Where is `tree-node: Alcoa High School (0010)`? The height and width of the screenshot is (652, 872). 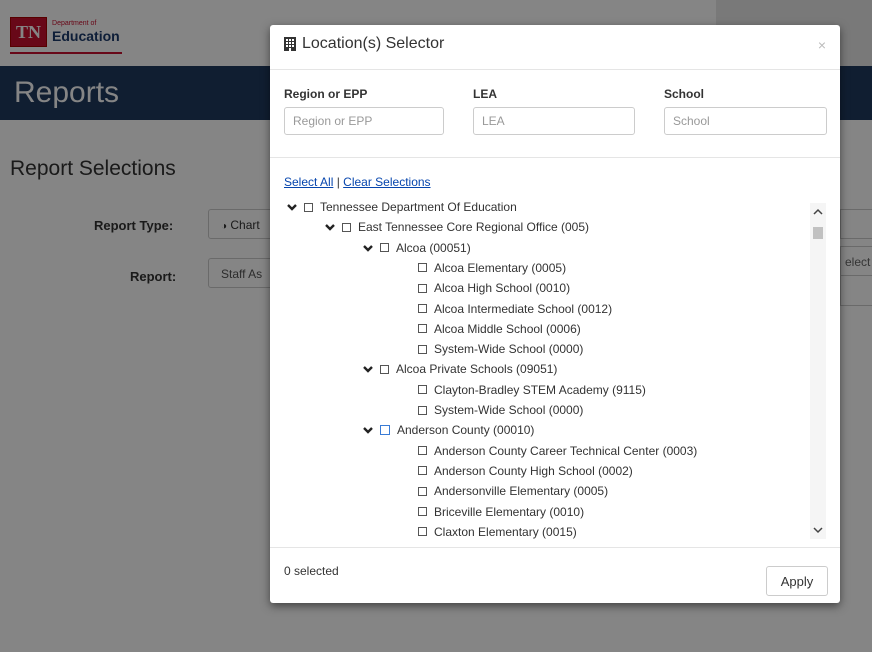 tree-node: Alcoa High School (0010) is located at coordinates (494, 288).